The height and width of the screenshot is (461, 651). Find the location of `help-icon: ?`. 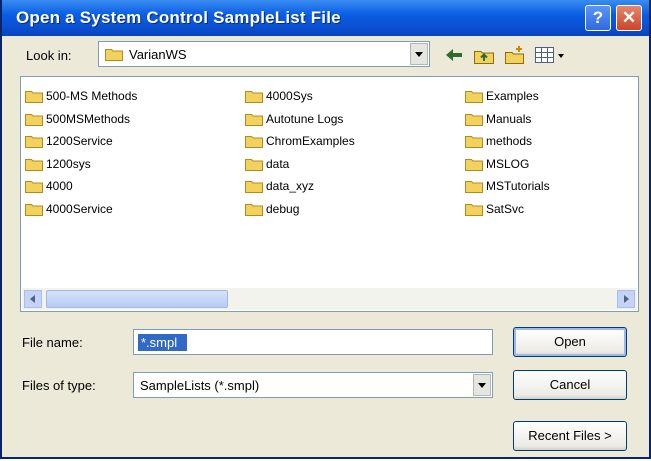

help-icon: ? is located at coordinates (598, 17).